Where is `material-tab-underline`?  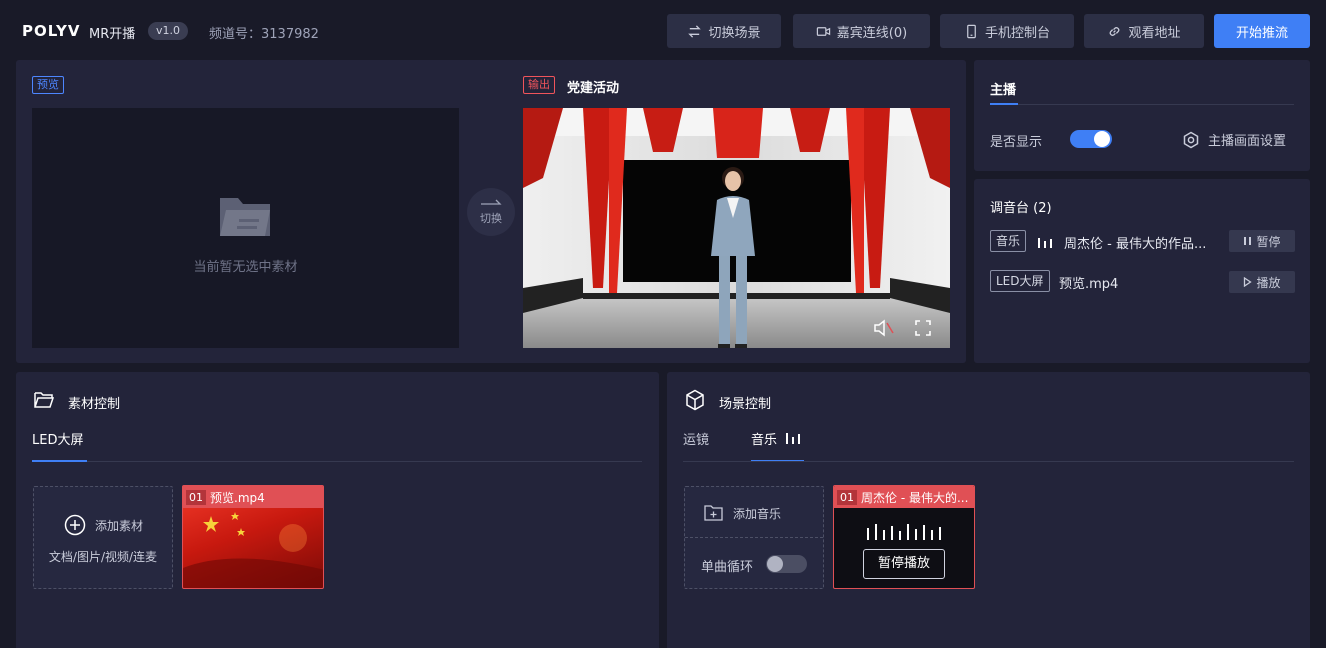 material-tab-underline is located at coordinates (59, 461).